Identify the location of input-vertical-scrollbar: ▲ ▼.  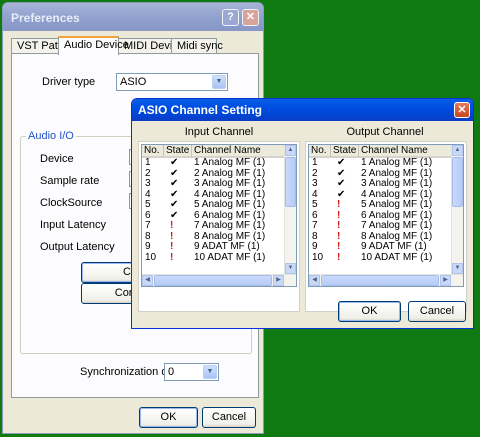
(290, 209).